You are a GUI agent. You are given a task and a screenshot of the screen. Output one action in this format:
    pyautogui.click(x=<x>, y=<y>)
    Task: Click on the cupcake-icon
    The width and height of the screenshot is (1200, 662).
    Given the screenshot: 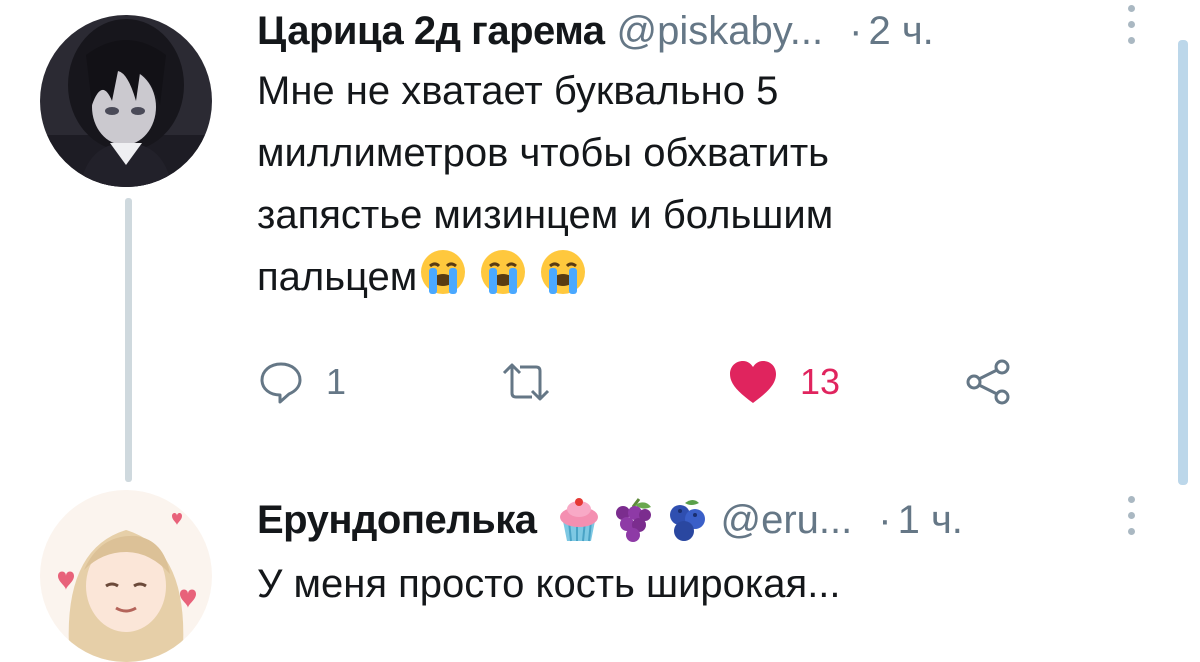 What is the action you would take?
    pyautogui.click(x=578, y=520)
    